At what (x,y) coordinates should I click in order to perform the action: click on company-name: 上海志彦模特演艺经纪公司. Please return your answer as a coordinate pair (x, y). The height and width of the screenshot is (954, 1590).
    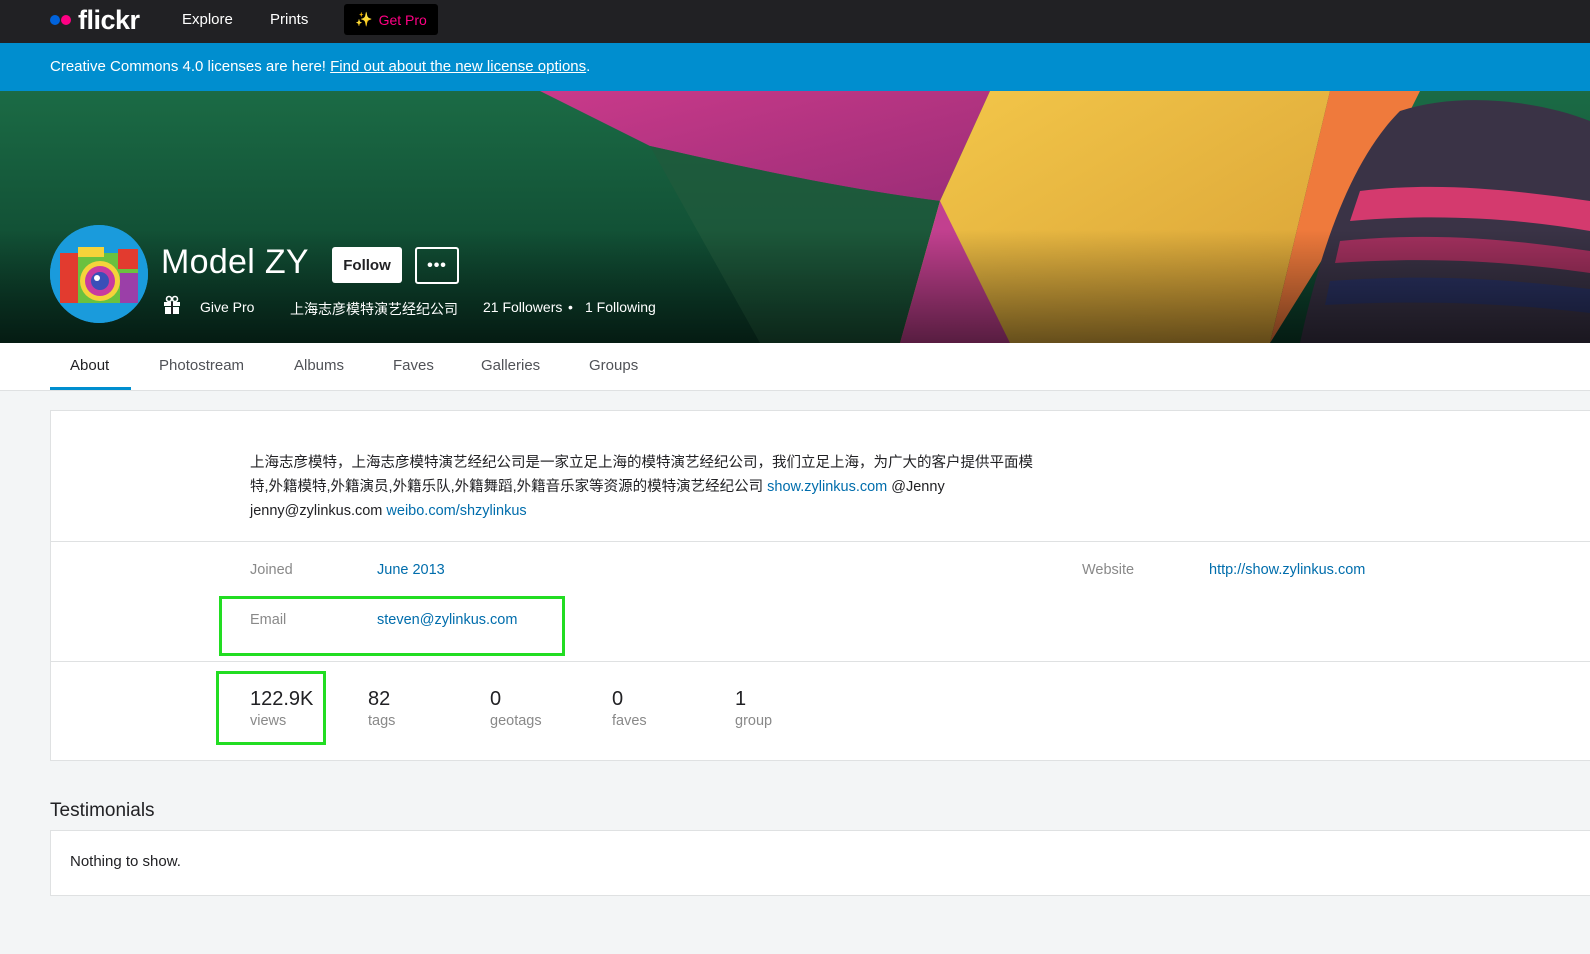
    Looking at the image, I should click on (374, 309).